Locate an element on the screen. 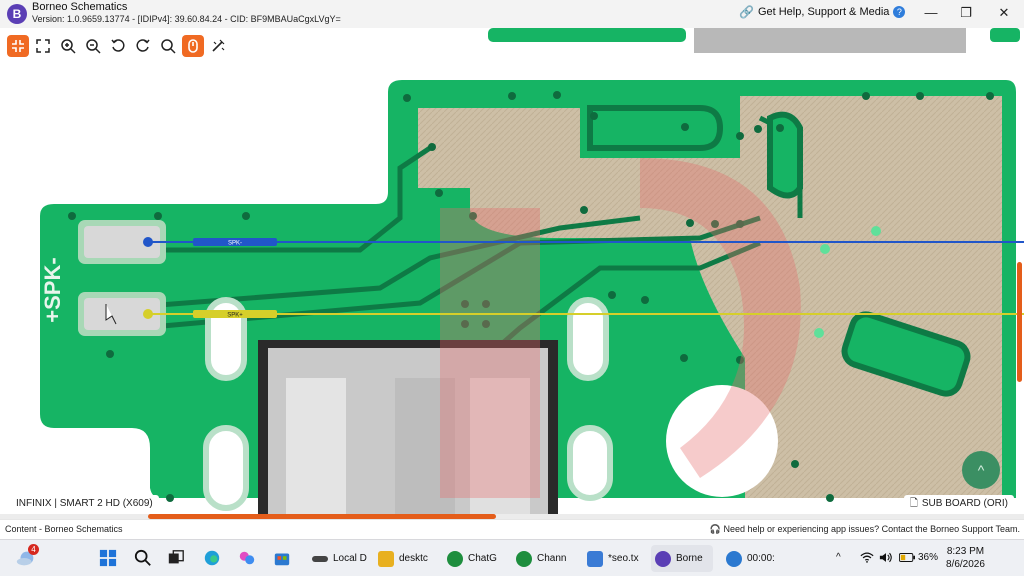 This screenshot has width=1024, height=576. taskbar-app-borneo: Borne is located at coordinates (682, 558).